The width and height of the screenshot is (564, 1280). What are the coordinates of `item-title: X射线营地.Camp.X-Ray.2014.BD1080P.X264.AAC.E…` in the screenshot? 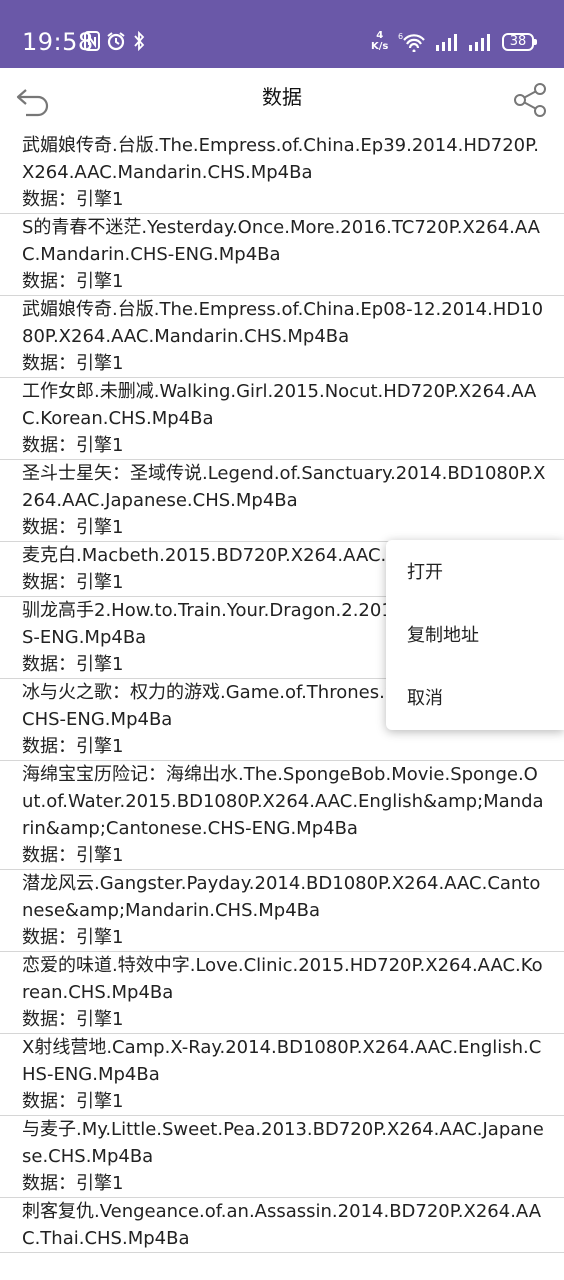 It's located at (282, 1061).